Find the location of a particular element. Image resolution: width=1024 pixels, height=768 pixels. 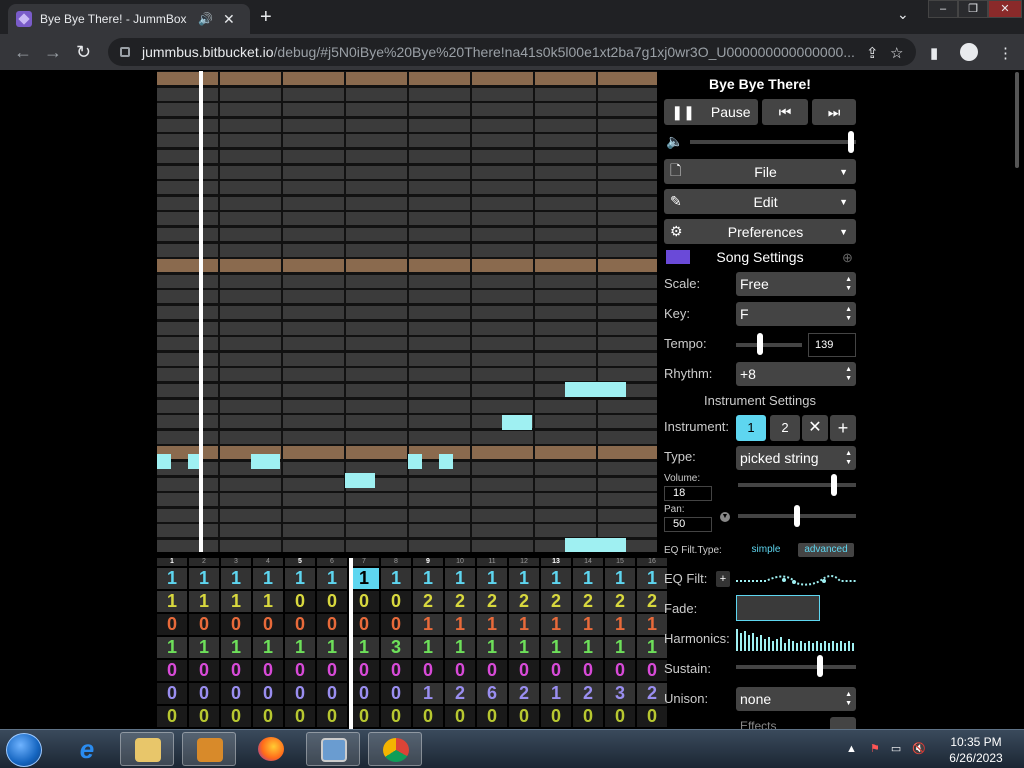

pattern-cell: 3 is located at coordinates (620, 693).